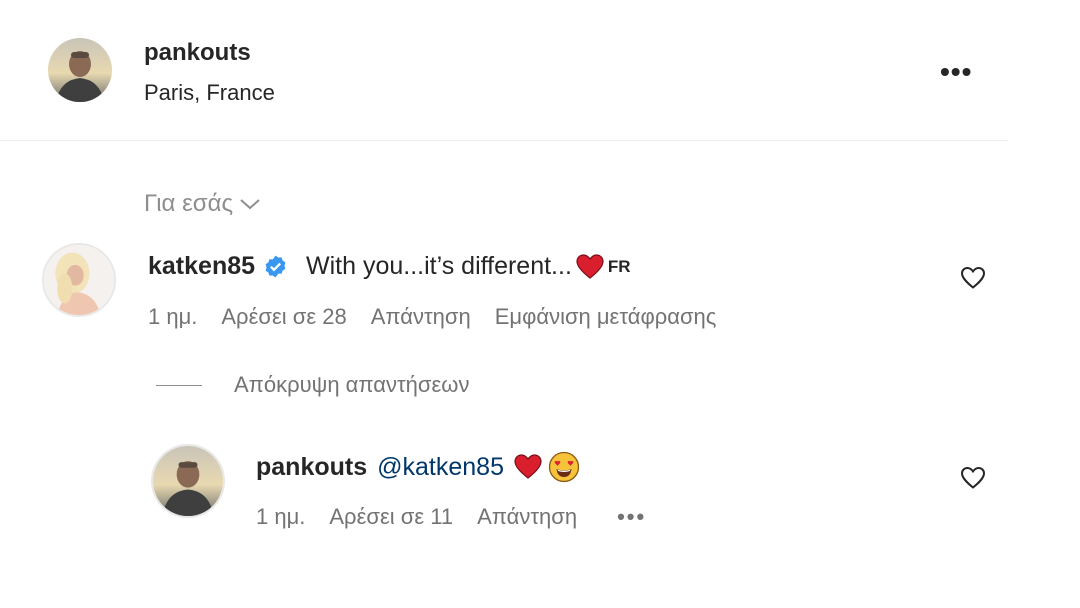 The image size is (1080, 608). Describe the element at coordinates (179, 385) in the screenshot. I see `divider-line` at that location.